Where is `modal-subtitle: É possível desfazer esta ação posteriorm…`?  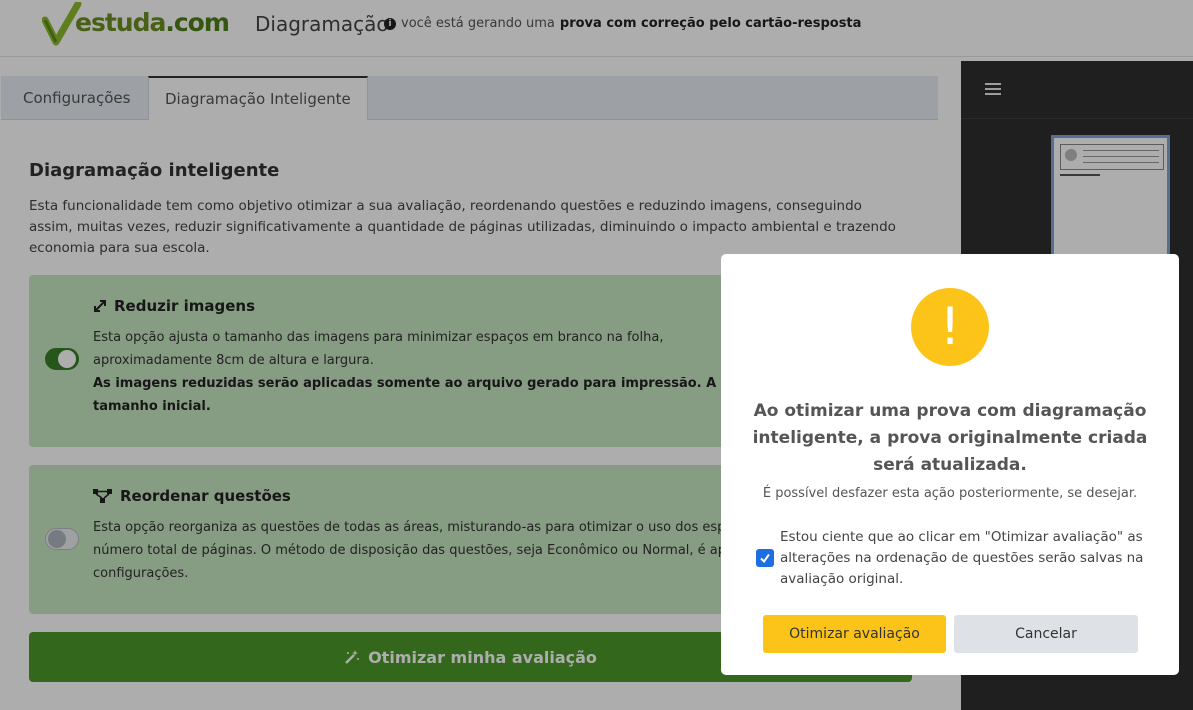
modal-subtitle: É possível desfazer esta ação posteriorm… is located at coordinates (950, 493).